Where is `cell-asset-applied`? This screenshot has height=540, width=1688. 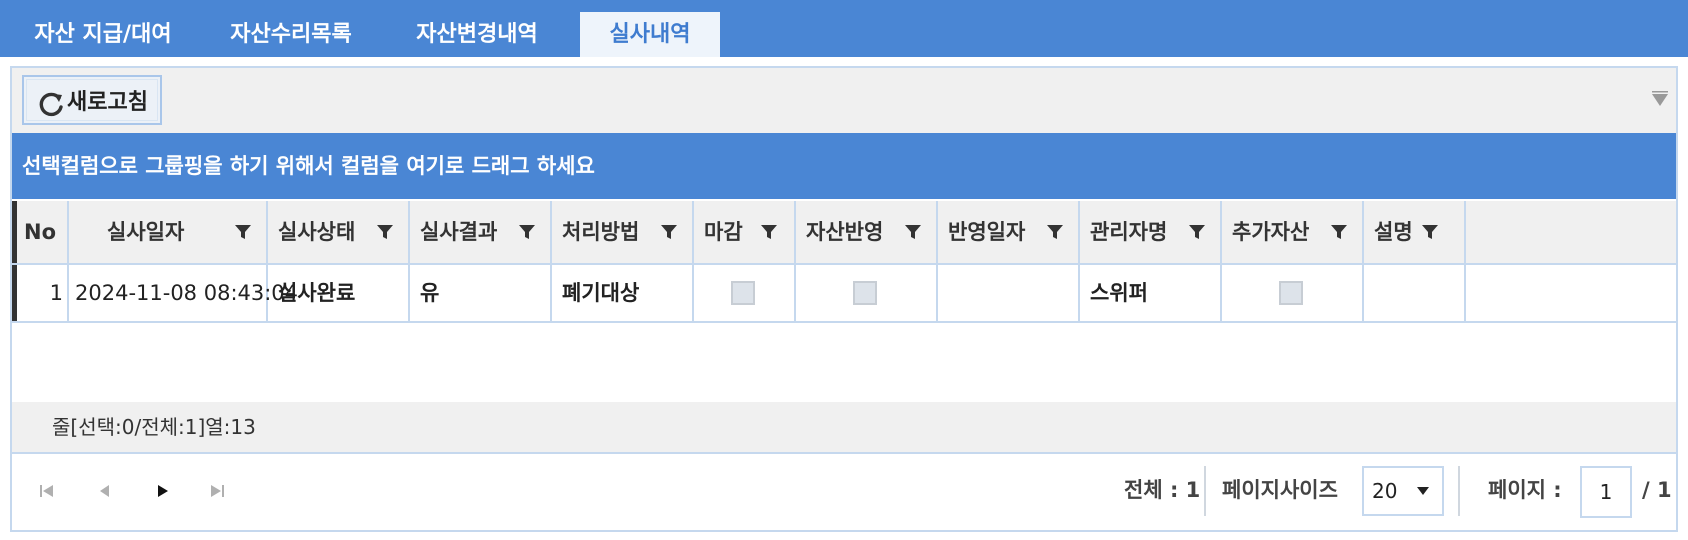
cell-asset-applied is located at coordinates (867, 293).